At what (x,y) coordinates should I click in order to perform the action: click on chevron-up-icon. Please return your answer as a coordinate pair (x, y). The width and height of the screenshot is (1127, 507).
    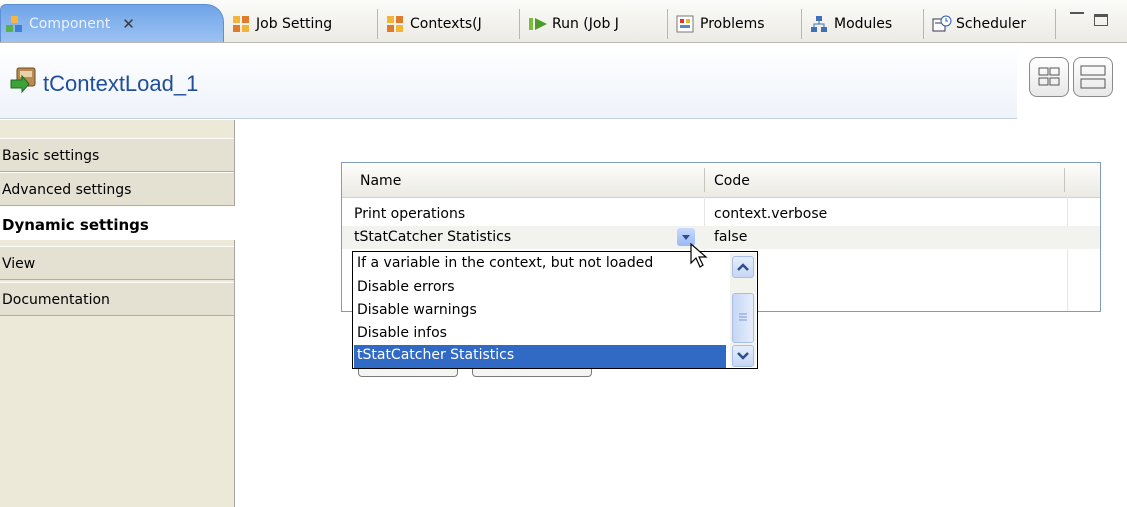
    Looking at the image, I should click on (743, 267).